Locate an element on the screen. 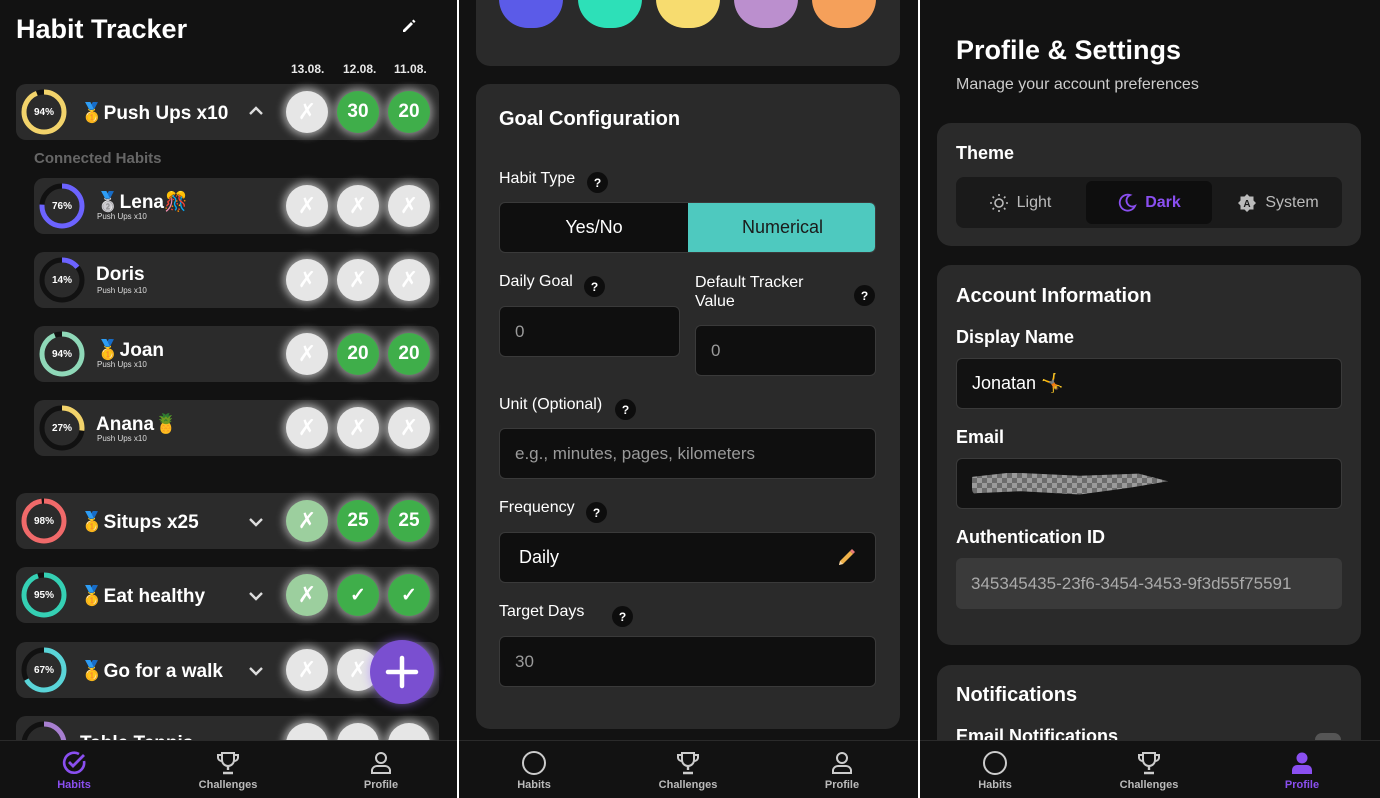 The image size is (1380, 798). bottom-nav: Habits Challenges Profile is located at coordinates (228, 769).